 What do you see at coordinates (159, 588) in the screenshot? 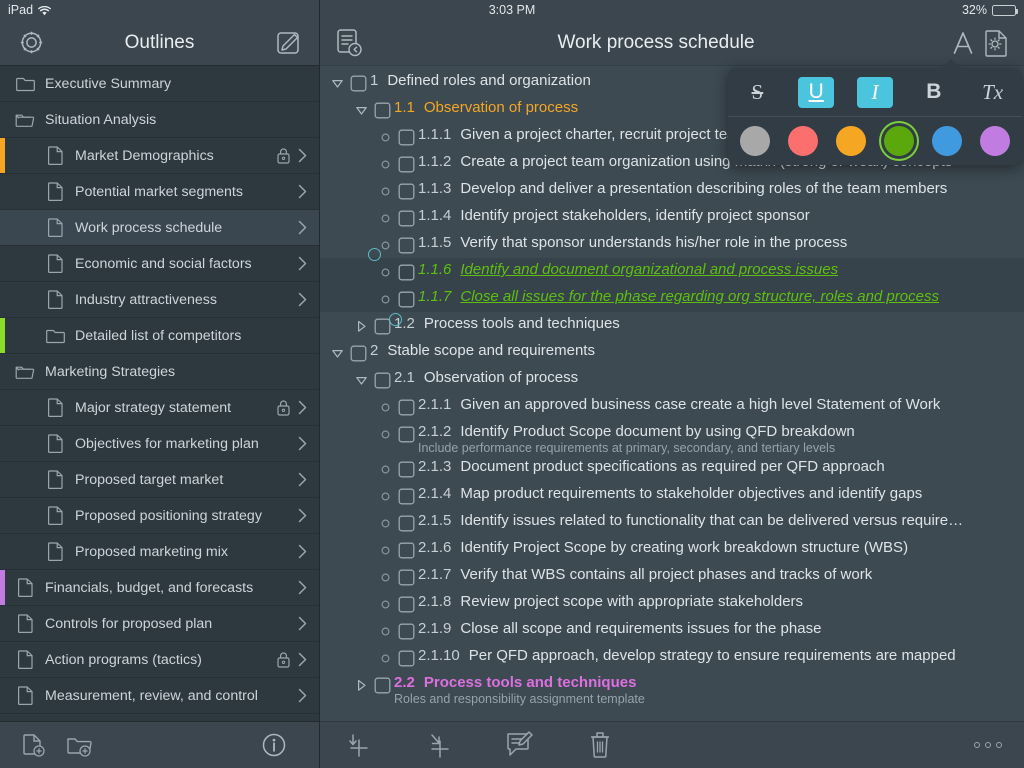
I see `sidebar-item-financials-budget-and-forecasts: Financials, budget, and forecasts` at bounding box center [159, 588].